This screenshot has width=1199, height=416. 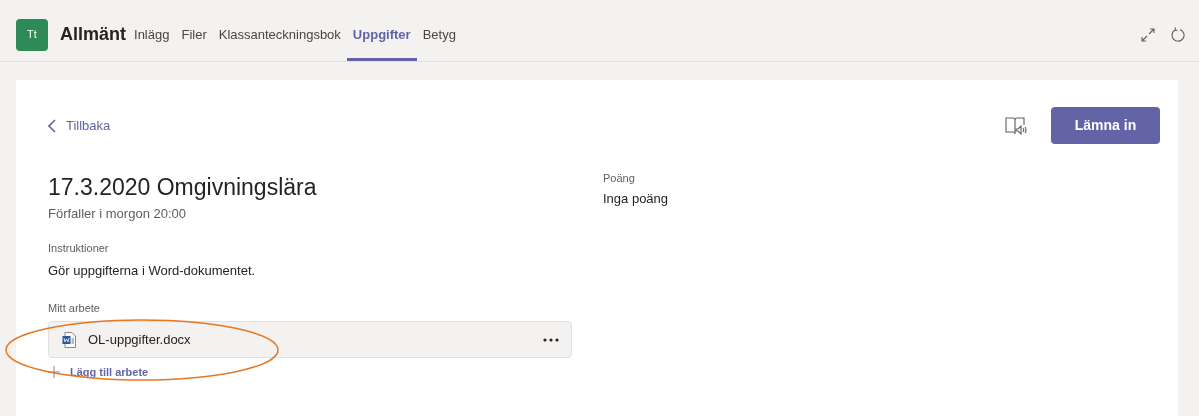 What do you see at coordinates (74, 308) in the screenshot?
I see `my-work-label: Mitt arbete` at bounding box center [74, 308].